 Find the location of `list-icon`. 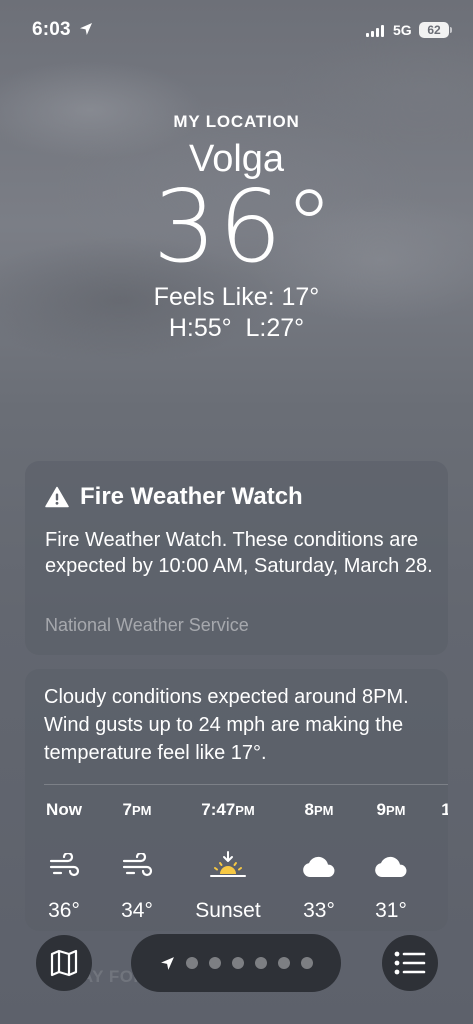

list-icon is located at coordinates (410, 963).